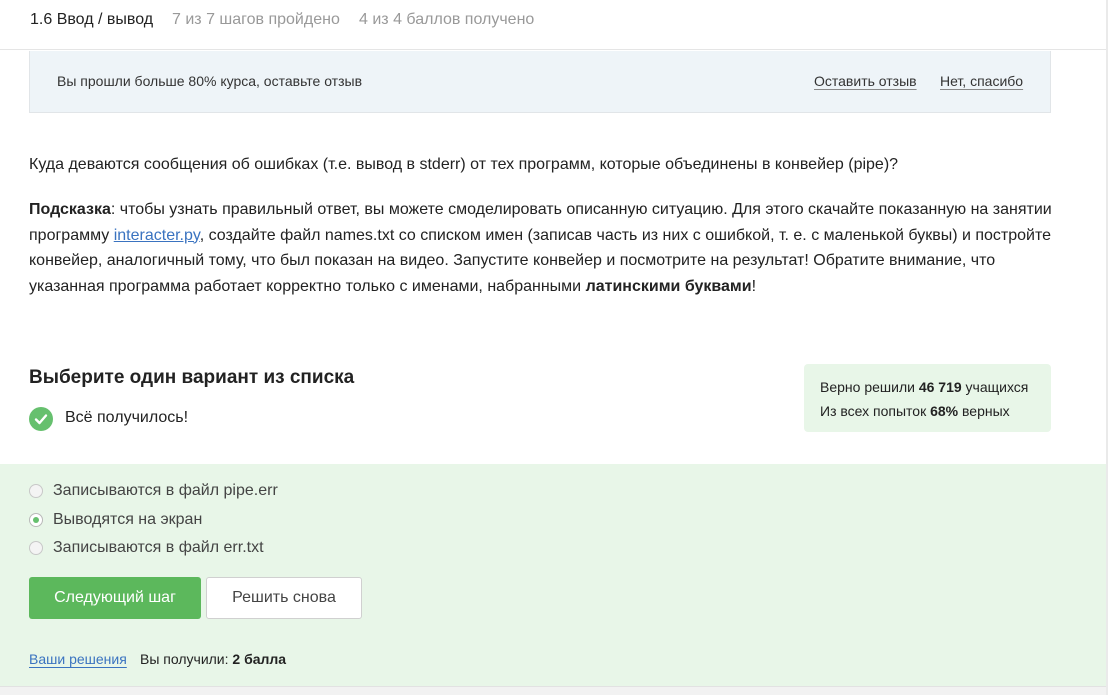 The height and width of the screenshot is (695, 1108). I want to click on stats-solved-line: Верно решили 46 719 учащихся, so click(935, 387).